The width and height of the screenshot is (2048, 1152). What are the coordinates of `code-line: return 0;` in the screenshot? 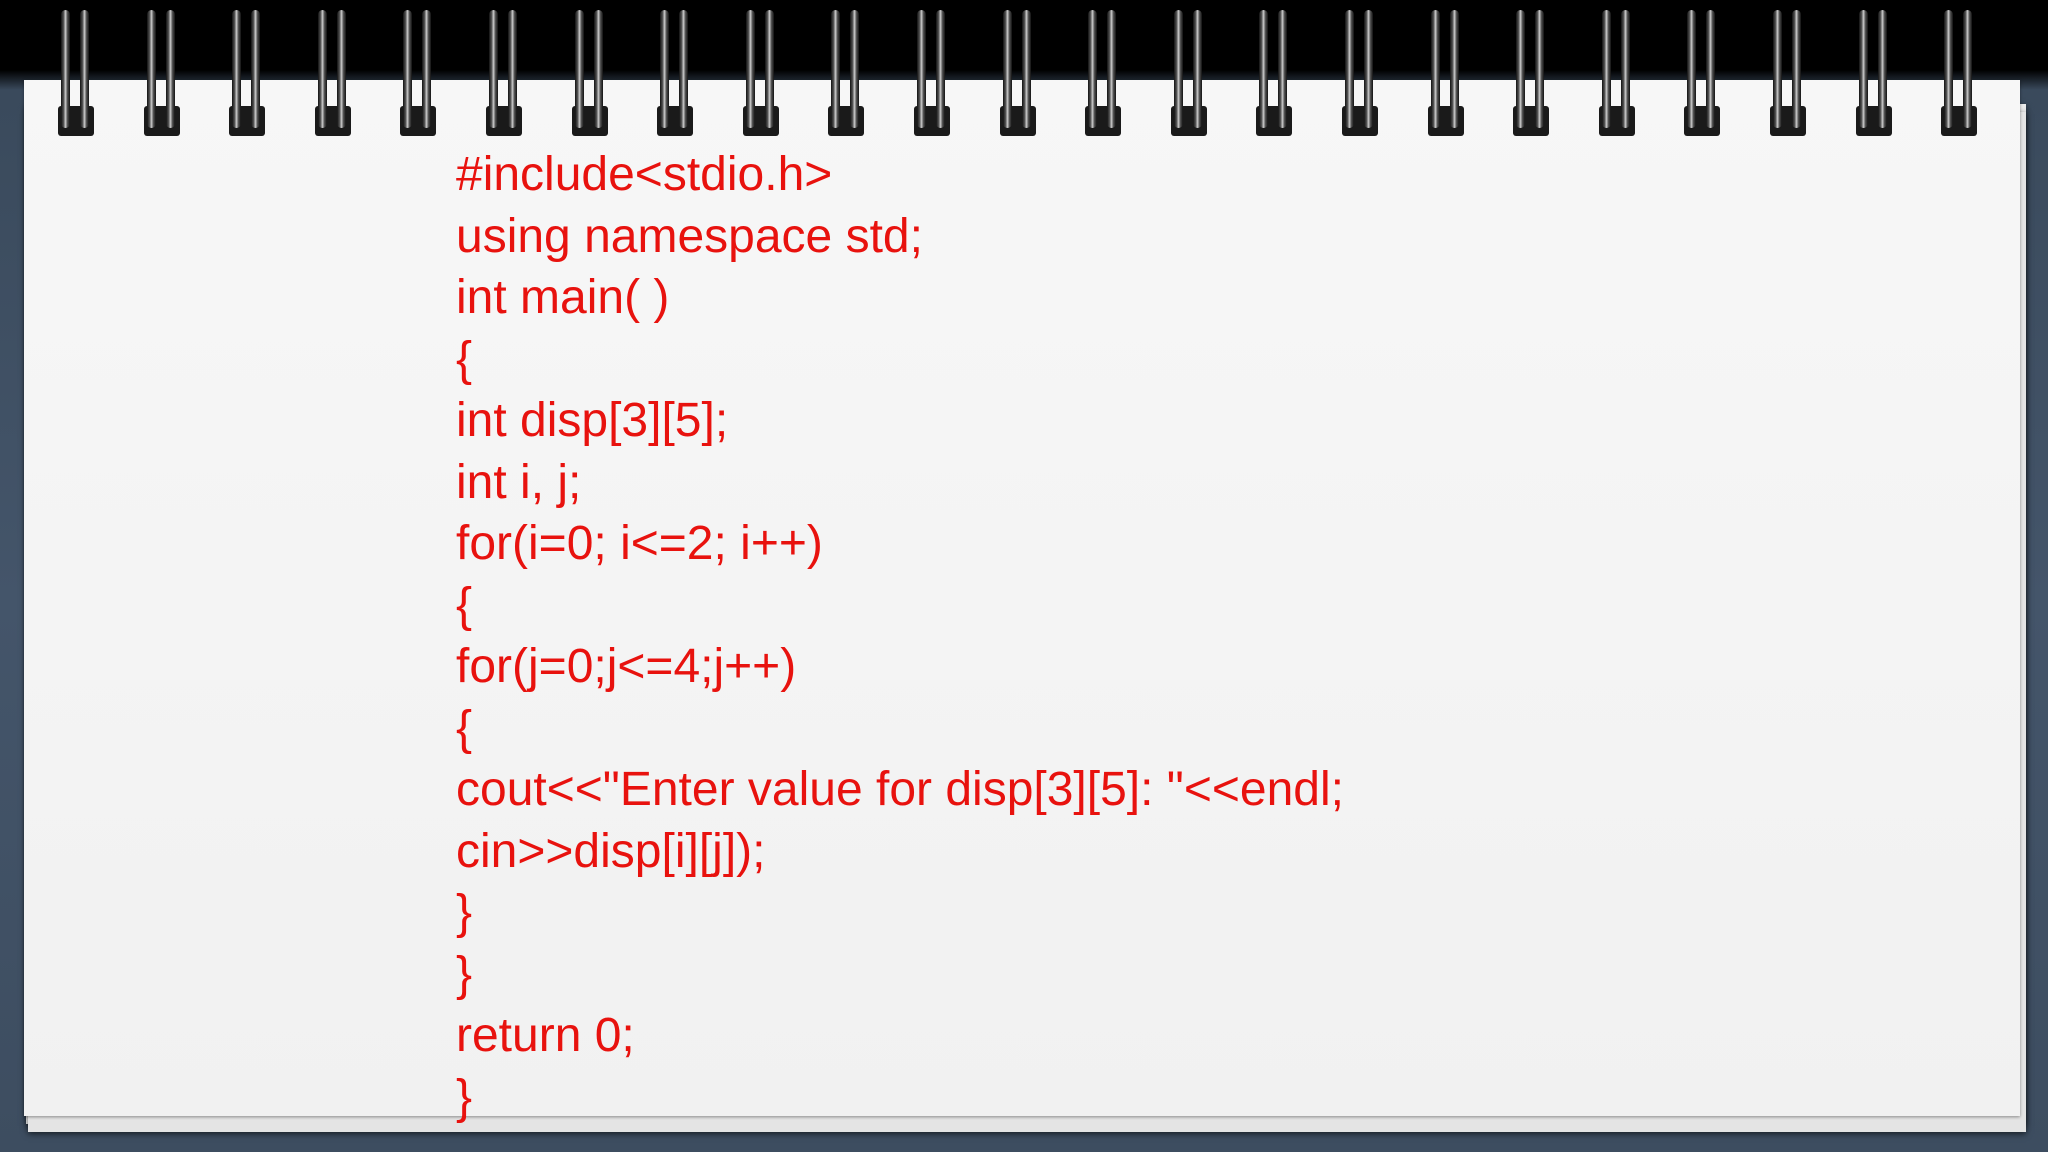 It's located at (545, 1035).